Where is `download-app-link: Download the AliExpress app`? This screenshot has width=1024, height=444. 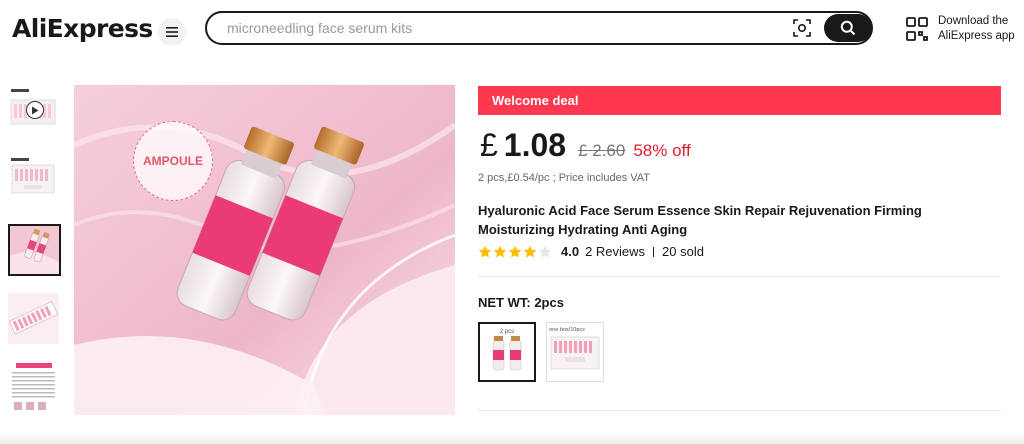 download-app-link: Download the AliExpress app is located at coordinates (962, 29).